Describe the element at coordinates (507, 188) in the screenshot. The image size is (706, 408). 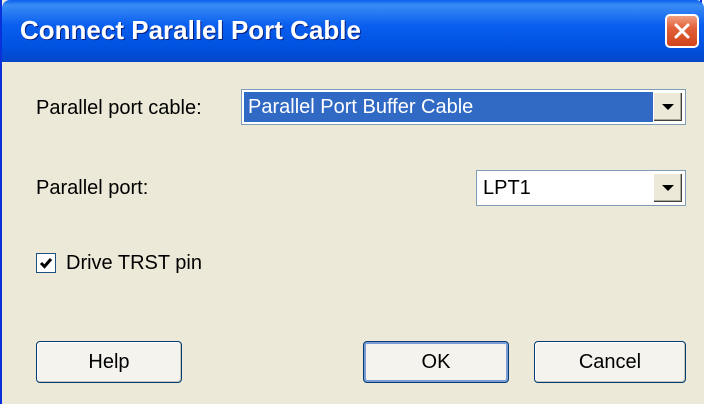
I see `parallel-port-value: LPT1` at that location.